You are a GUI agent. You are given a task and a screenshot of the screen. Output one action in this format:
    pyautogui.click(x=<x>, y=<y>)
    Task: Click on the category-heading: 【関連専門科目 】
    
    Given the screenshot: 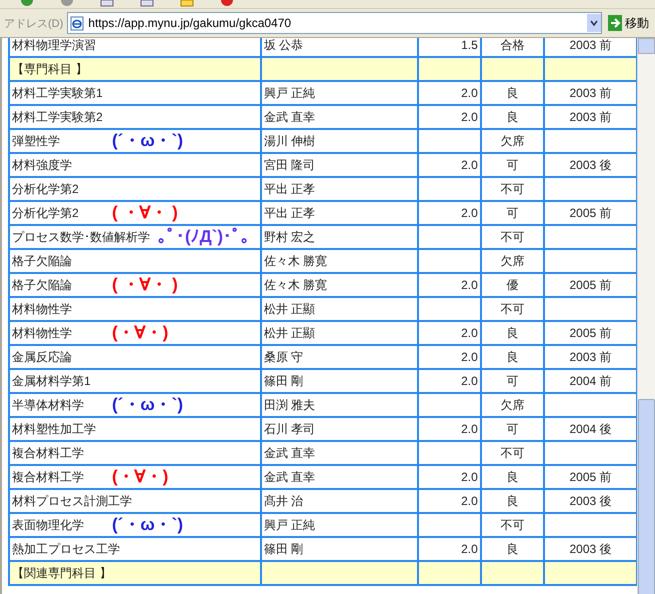 What is the action you would take?
    pyautogui.click(x=135, y=573)
    